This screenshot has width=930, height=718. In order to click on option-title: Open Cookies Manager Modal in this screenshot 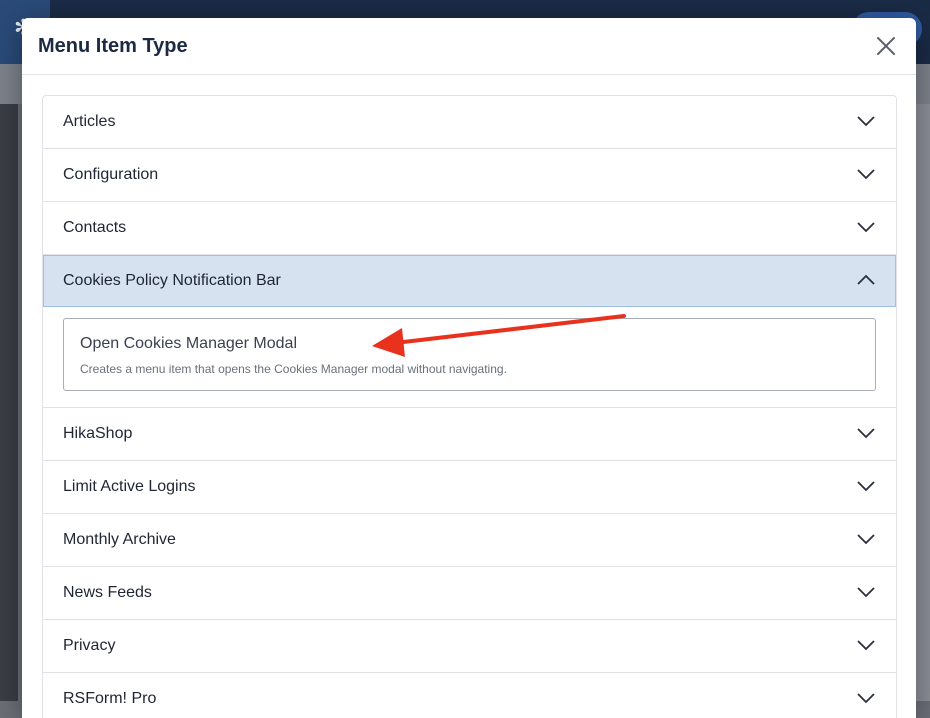, I will do `click(189, 343)`.